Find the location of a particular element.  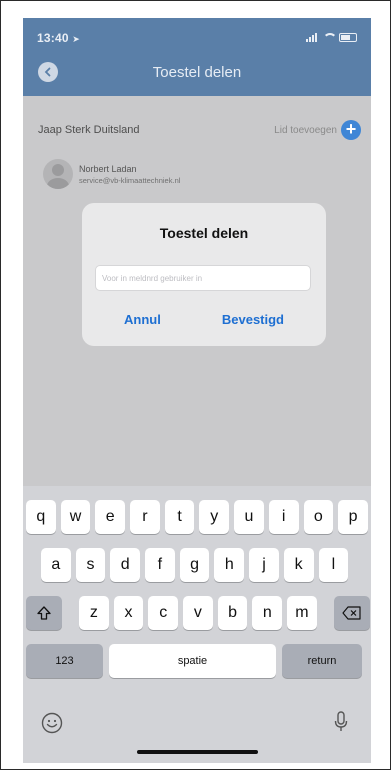

cancel-button: Annul is located at coordinates (142, 319).